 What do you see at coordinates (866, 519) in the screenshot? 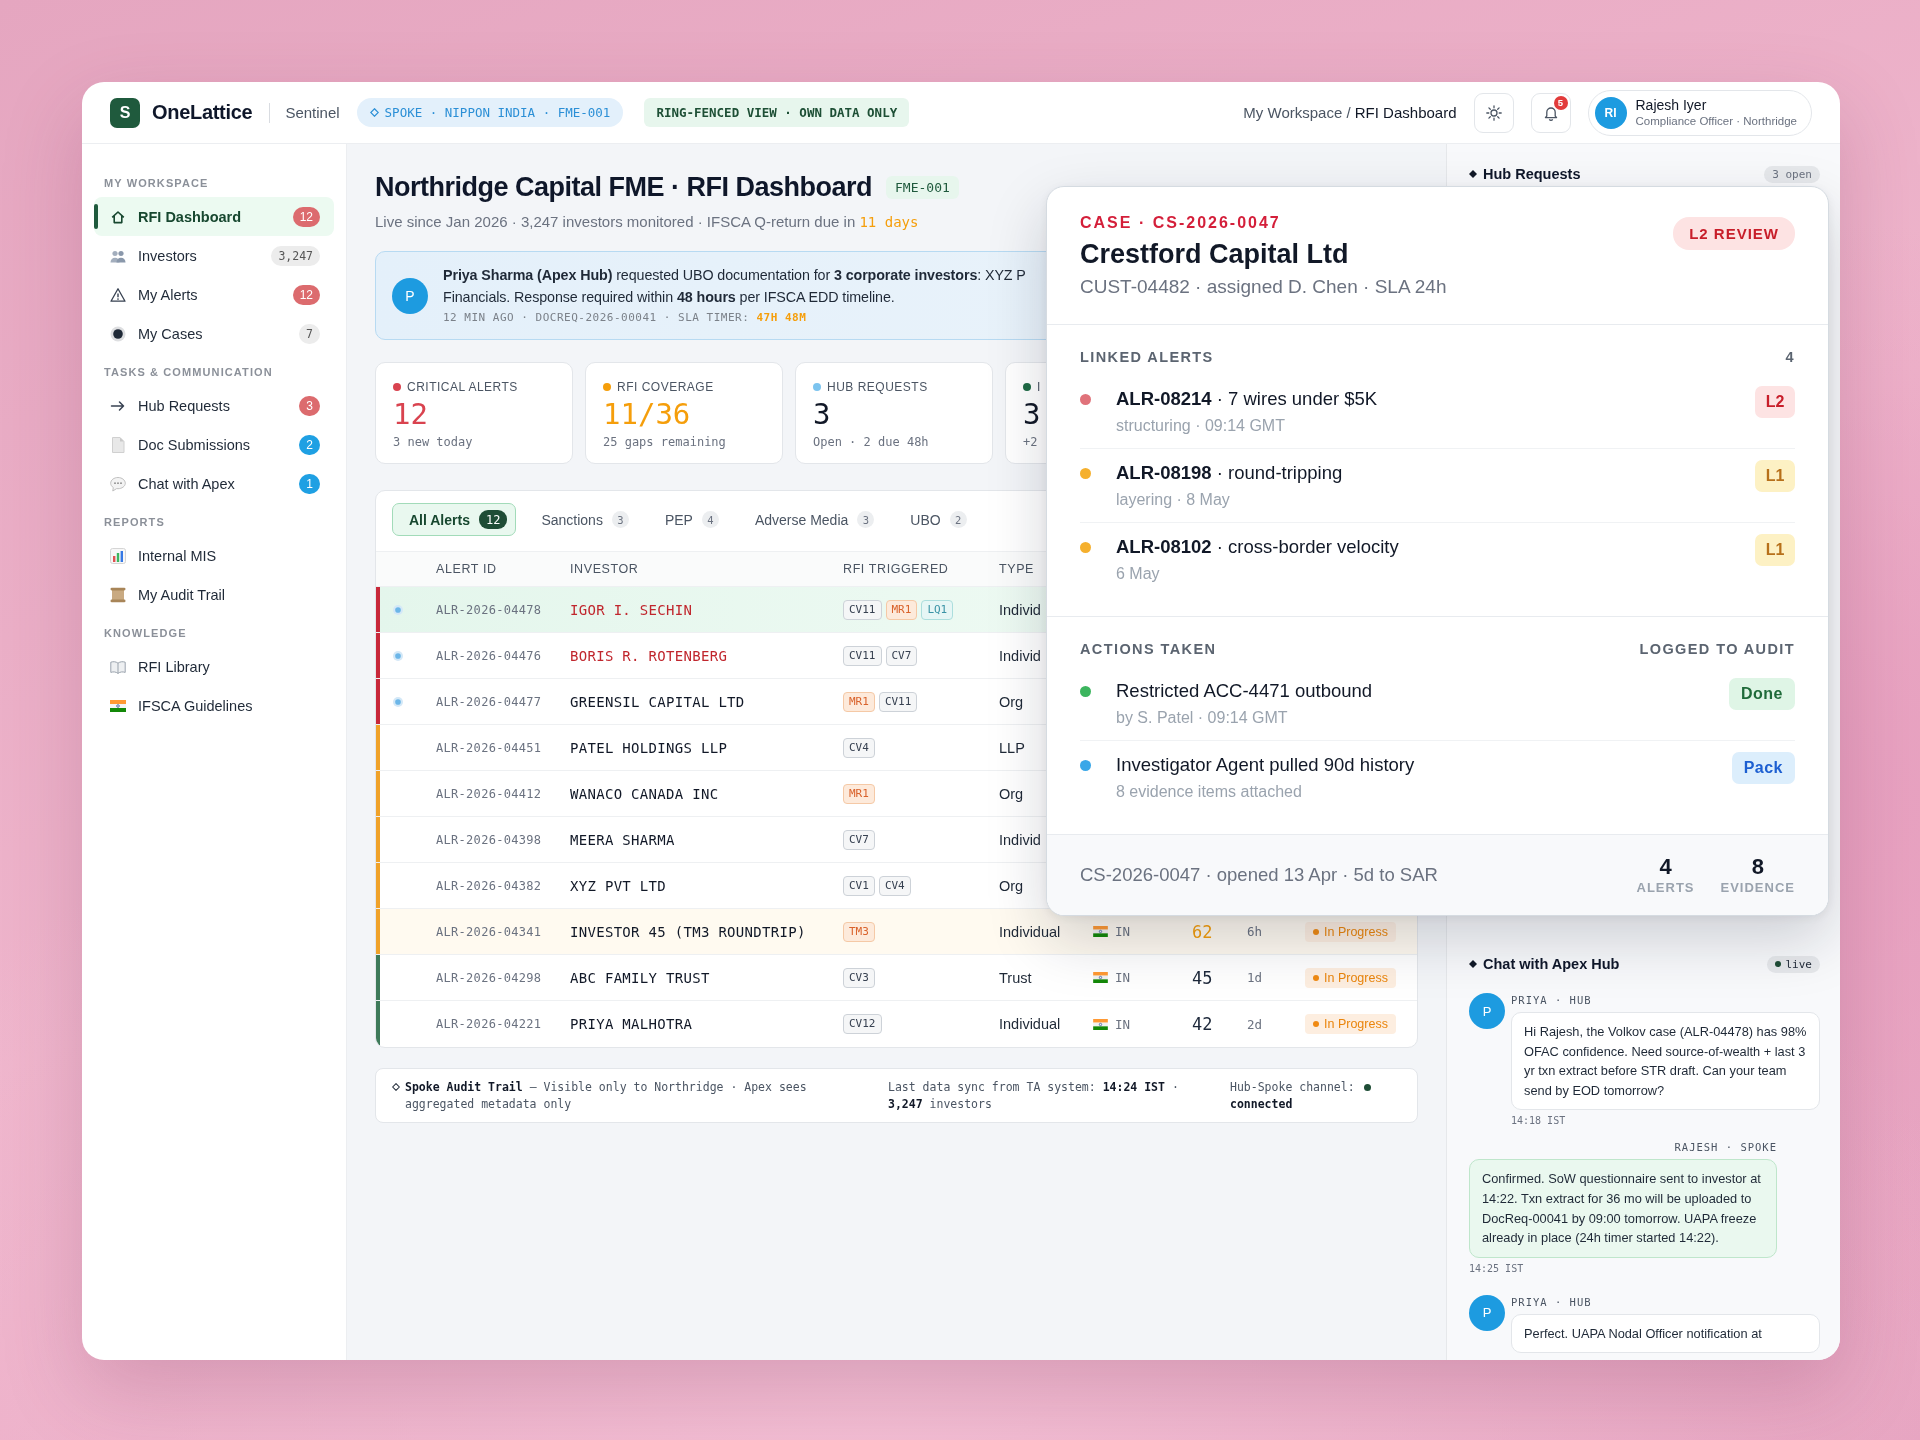
I see `tab-count: 3` at bounding box center [866, 519].